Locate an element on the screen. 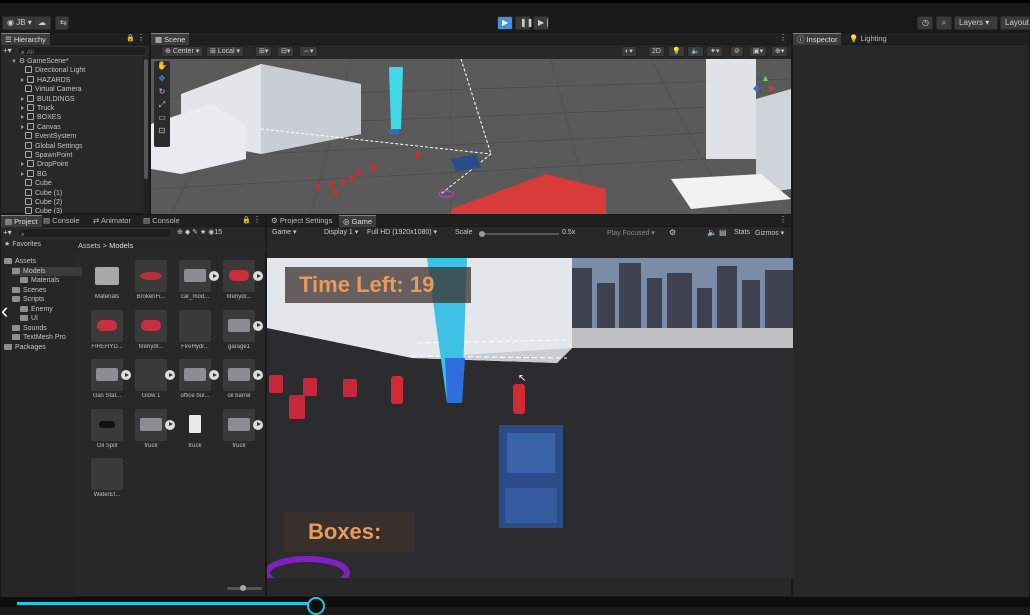 Image resolution: width=1030 pixels, height=615 pixels. breadcrumb-models: Models is located at coordinates (121, 245).